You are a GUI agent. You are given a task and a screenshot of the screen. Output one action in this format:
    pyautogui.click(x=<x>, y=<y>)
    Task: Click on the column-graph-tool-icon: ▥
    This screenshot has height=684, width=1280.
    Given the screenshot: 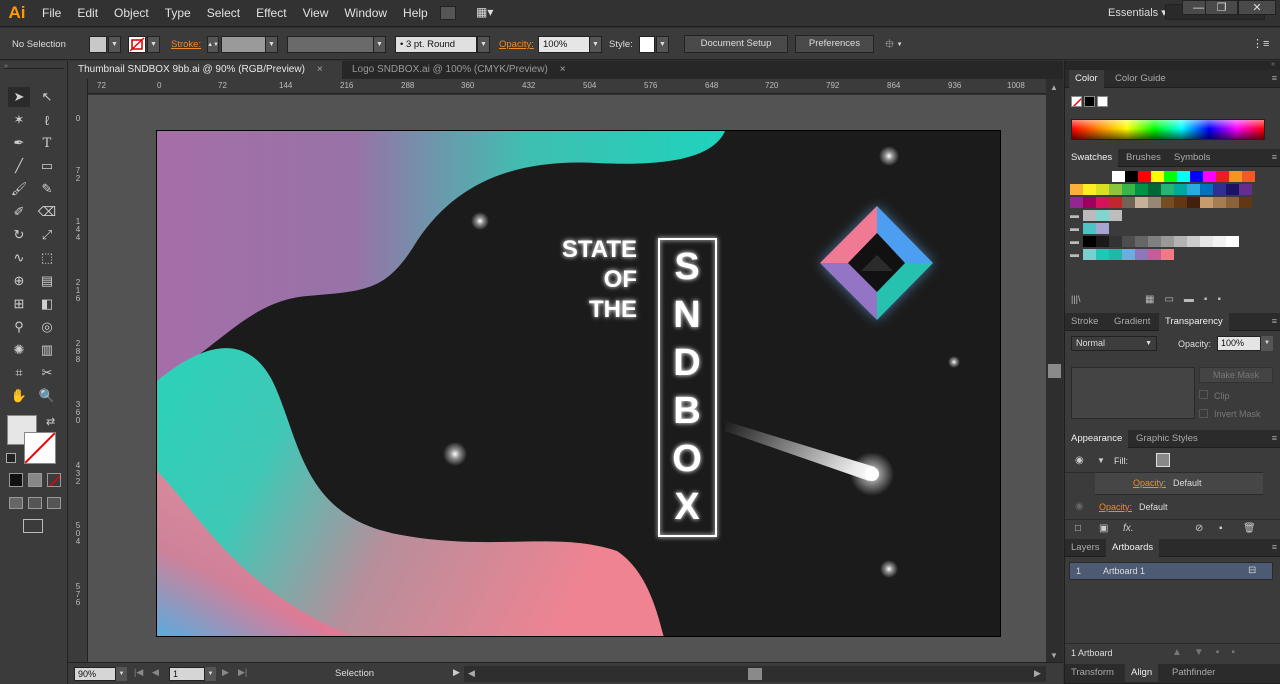 What is the action you would take?
    pyautogui.click(x=47, y=350)
    